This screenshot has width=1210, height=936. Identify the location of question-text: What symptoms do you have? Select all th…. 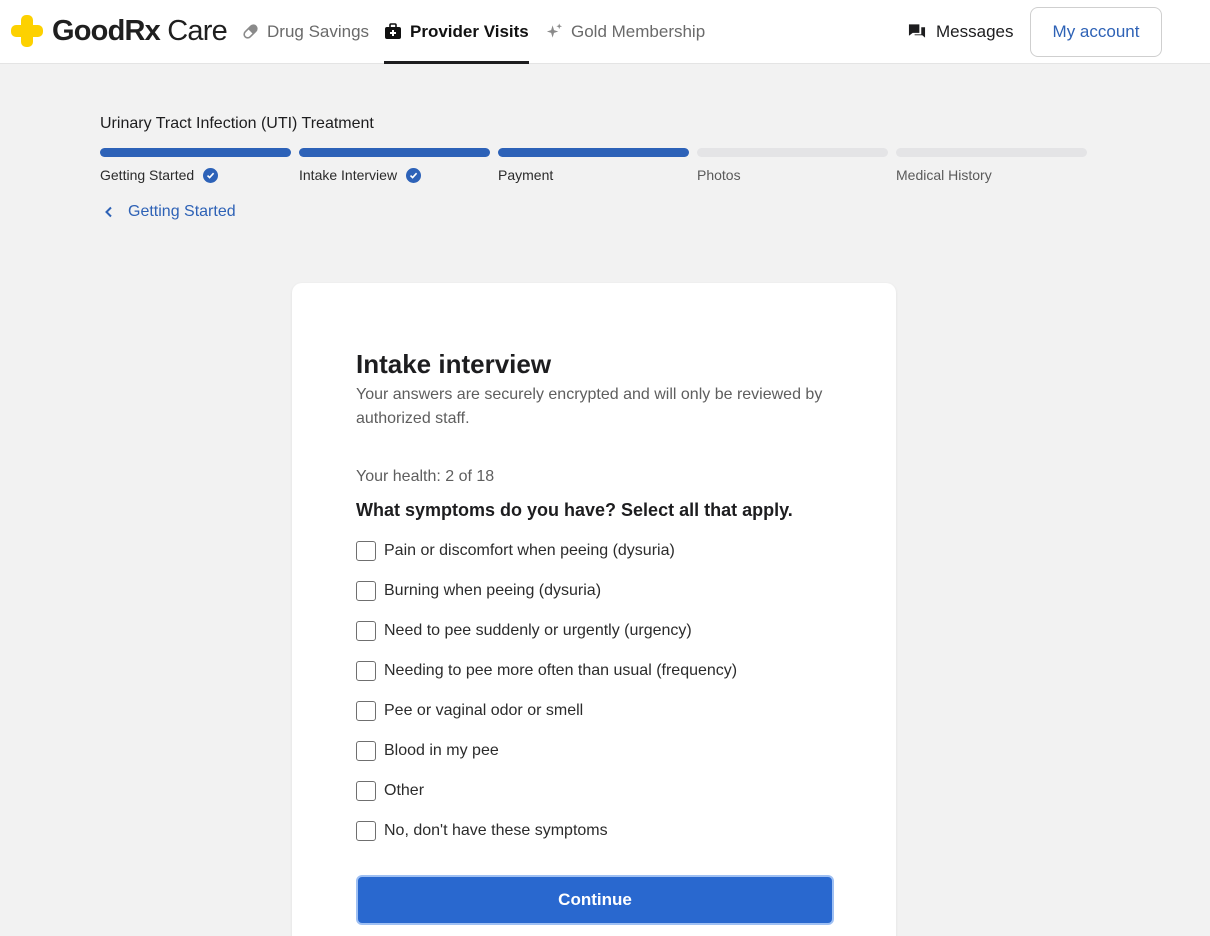
(574, 510).